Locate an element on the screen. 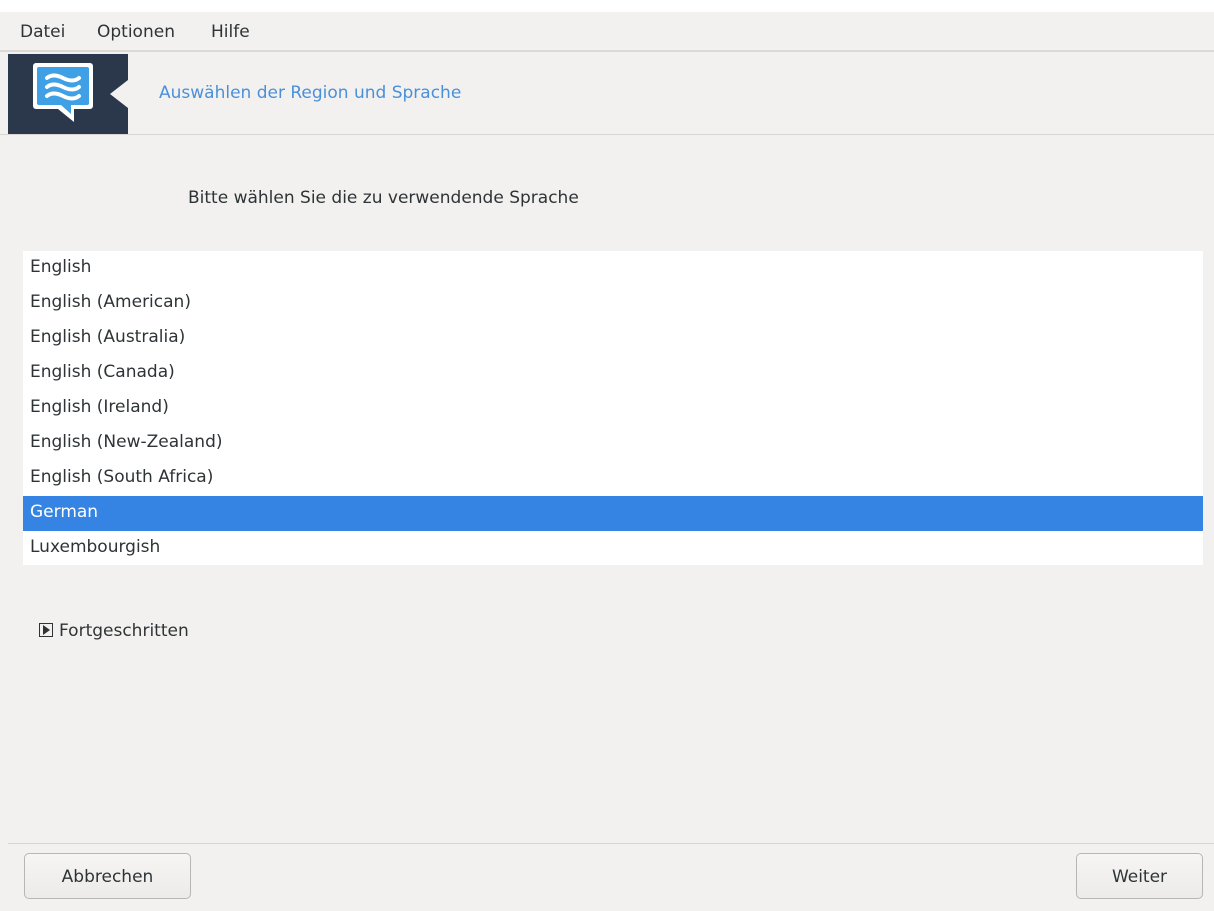 This screenshot has width=1214, height=911. cancel-button: Abbrechen is located at coordinates (107, 876).